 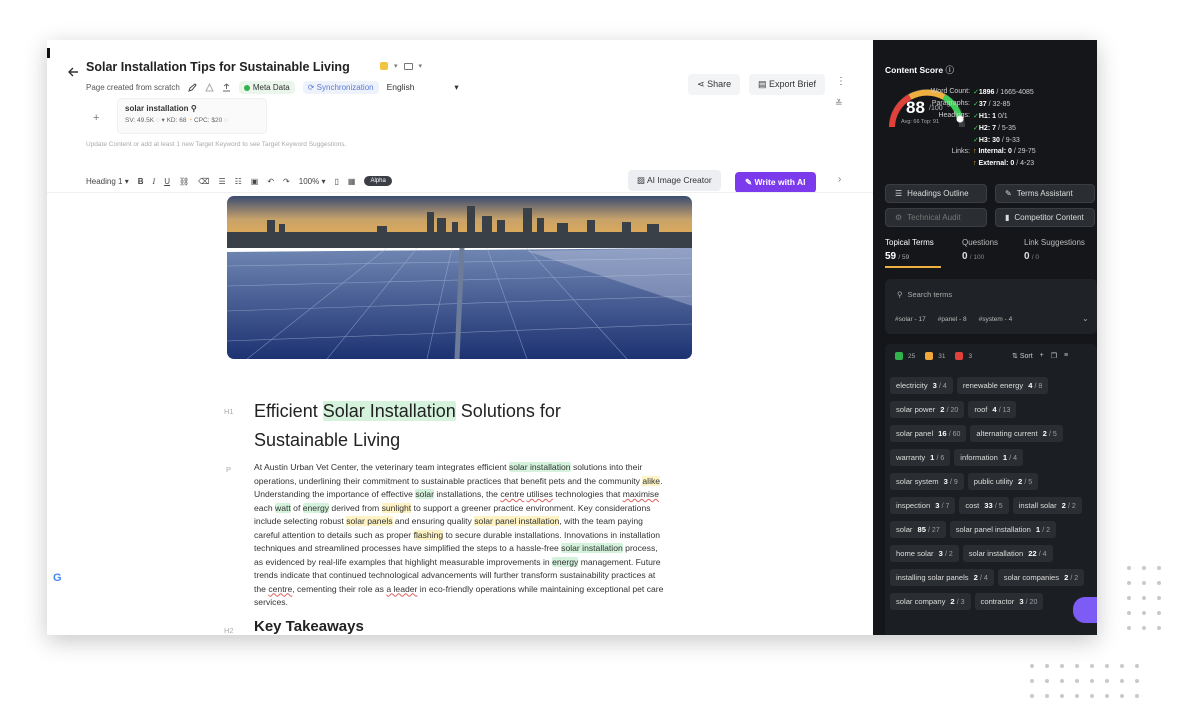 I want to click on body-text: of, so click(x=296, y=507).